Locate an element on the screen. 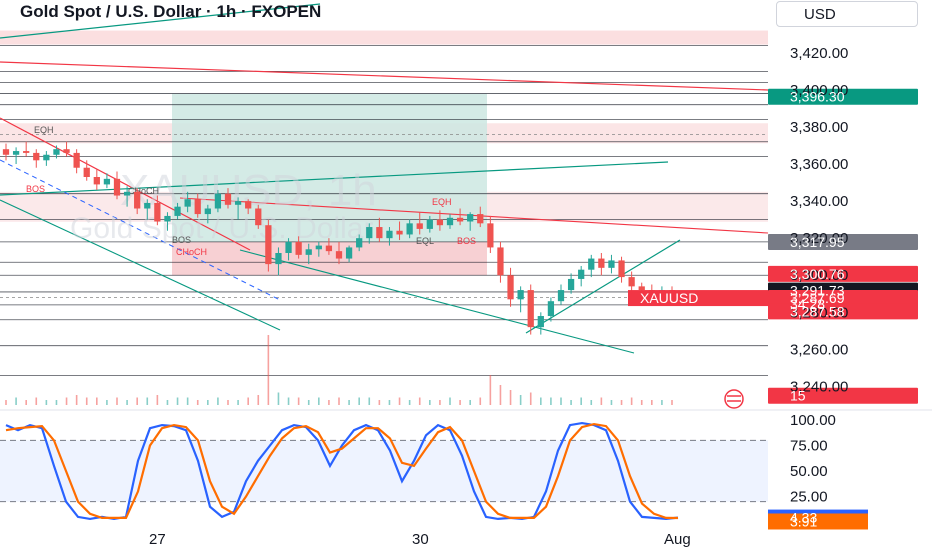 This screenshot has width=932, height=550. structure-annotation: CHoCH is located at coordinates (191, 252).